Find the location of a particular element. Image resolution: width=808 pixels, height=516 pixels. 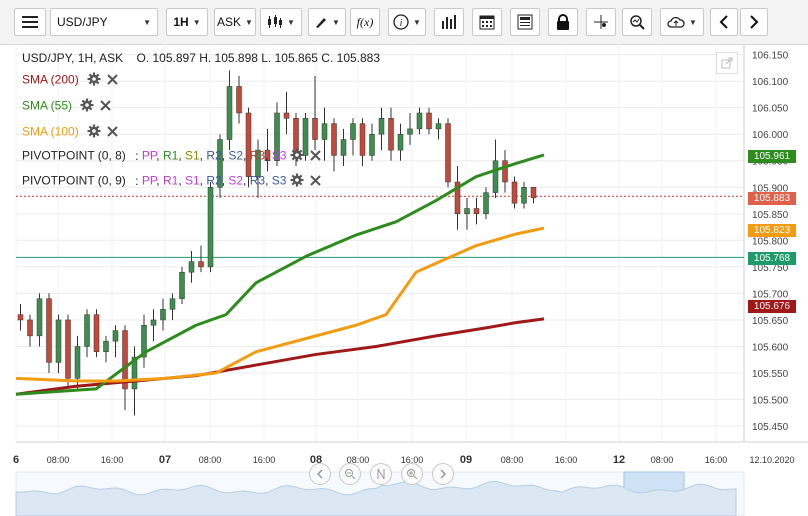

zoom-in-icon is located at coordinates (412, 474).